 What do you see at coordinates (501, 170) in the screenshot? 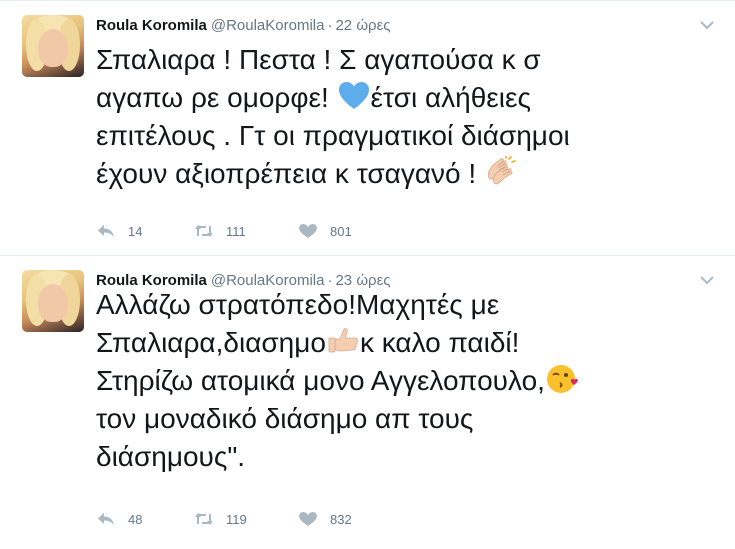
I see `clapping-hands-icon` at bounding box center [501, 170].